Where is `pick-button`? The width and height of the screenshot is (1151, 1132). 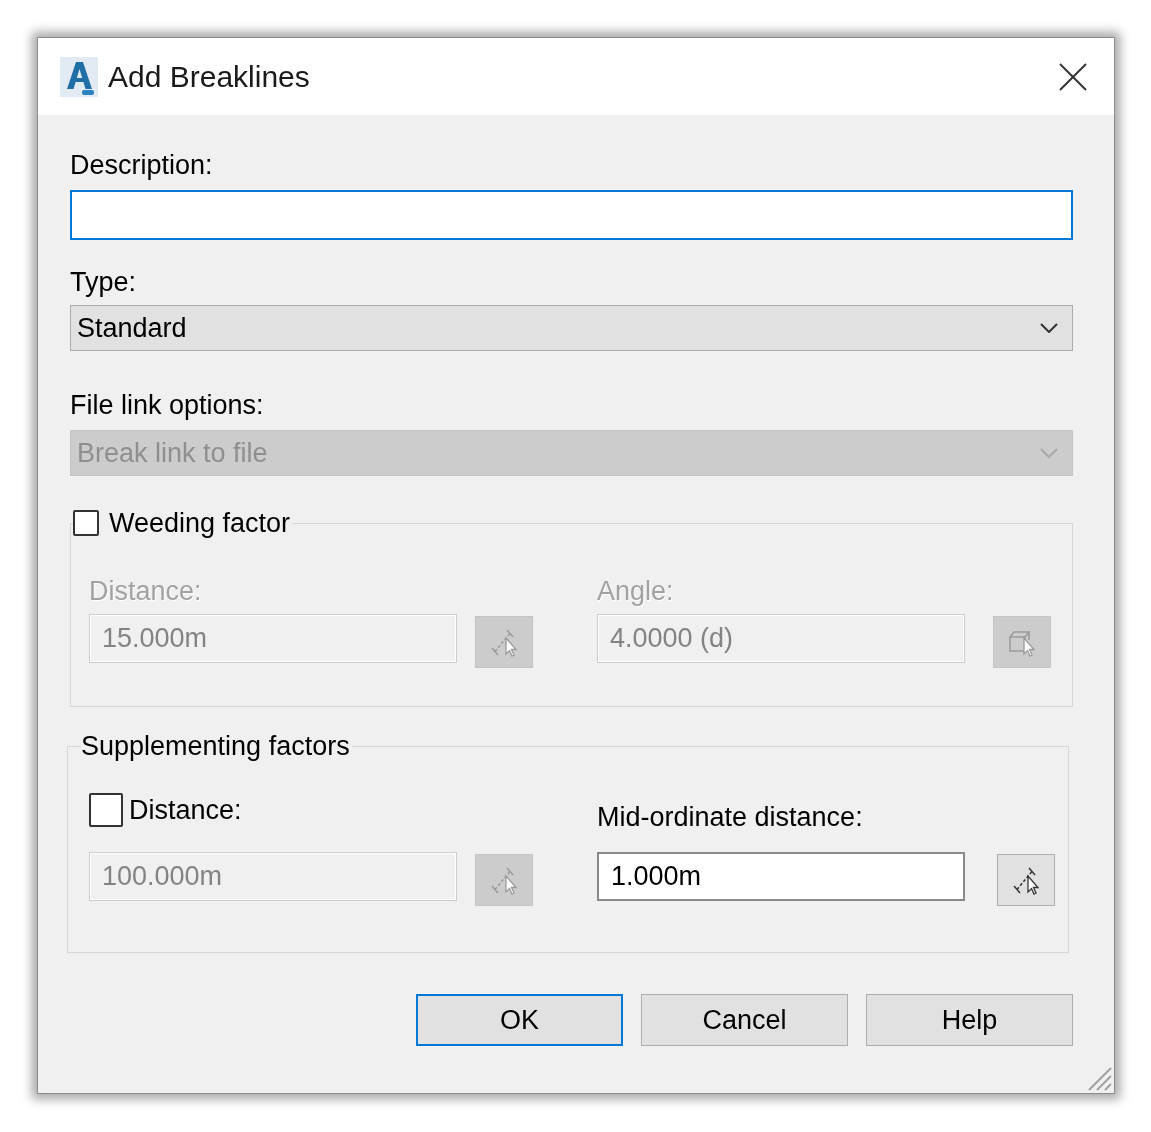
pick-button is located at coordinates (1026, 880).